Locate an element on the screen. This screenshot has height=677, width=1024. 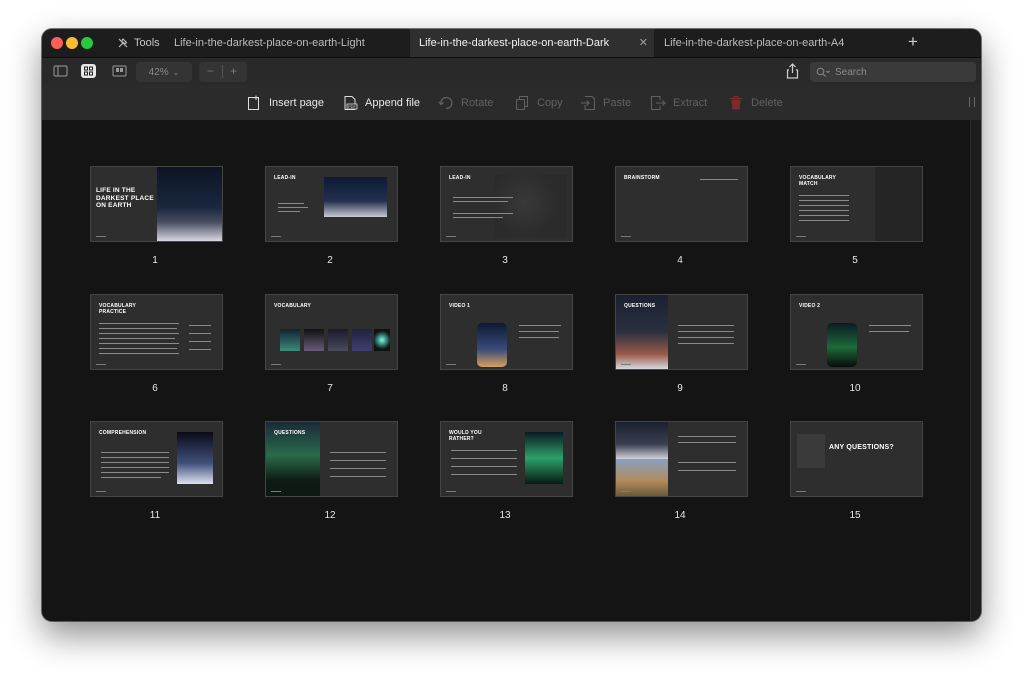
tab-a4: Life-in-the-darkest-place-on-earth-A4 is located at coordinates (775, 43).